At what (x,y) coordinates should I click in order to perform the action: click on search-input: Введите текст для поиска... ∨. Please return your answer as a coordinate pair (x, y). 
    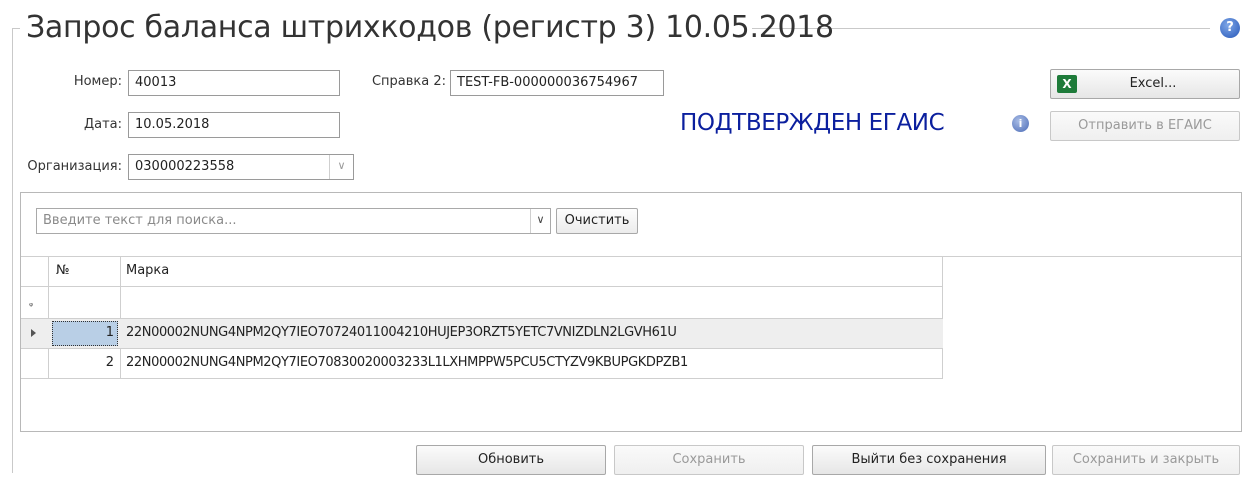
    Looking at the image, I should click on (293, 221).